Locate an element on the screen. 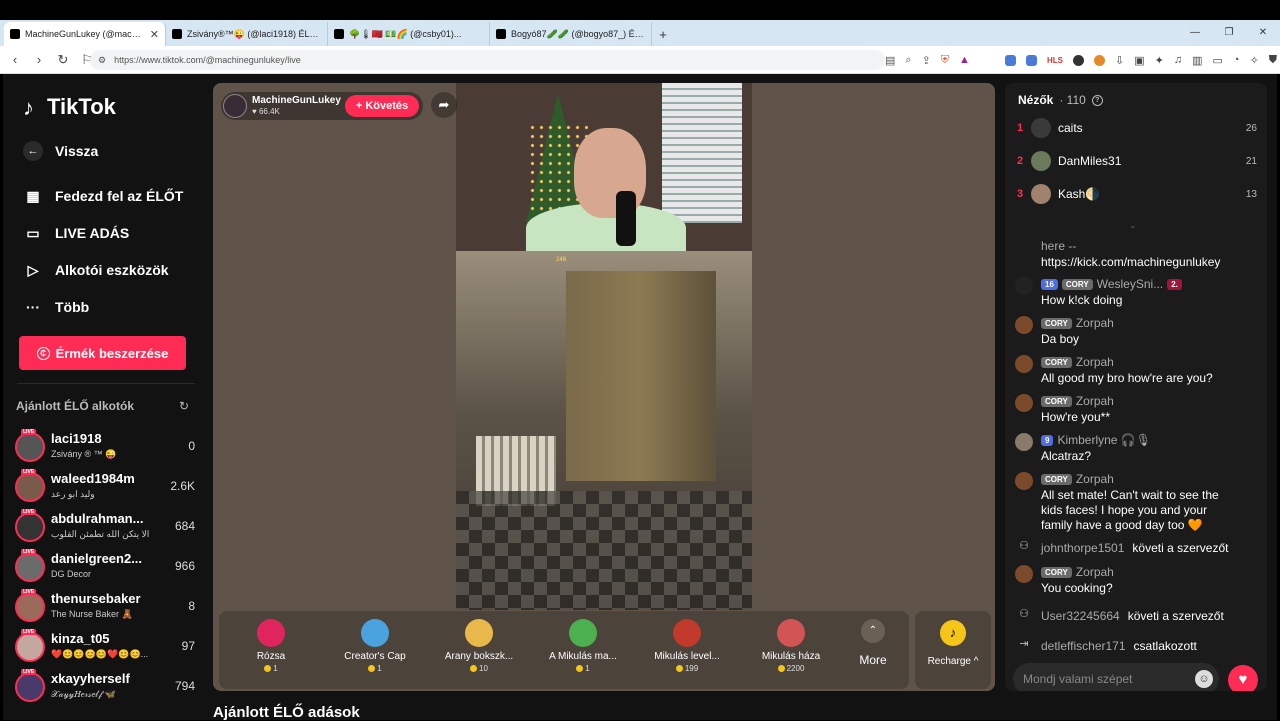 Image resolution: width=1280 pixels, height=721 pixels. close-window-icon: ✕ is located at coordinates (1263, 33).